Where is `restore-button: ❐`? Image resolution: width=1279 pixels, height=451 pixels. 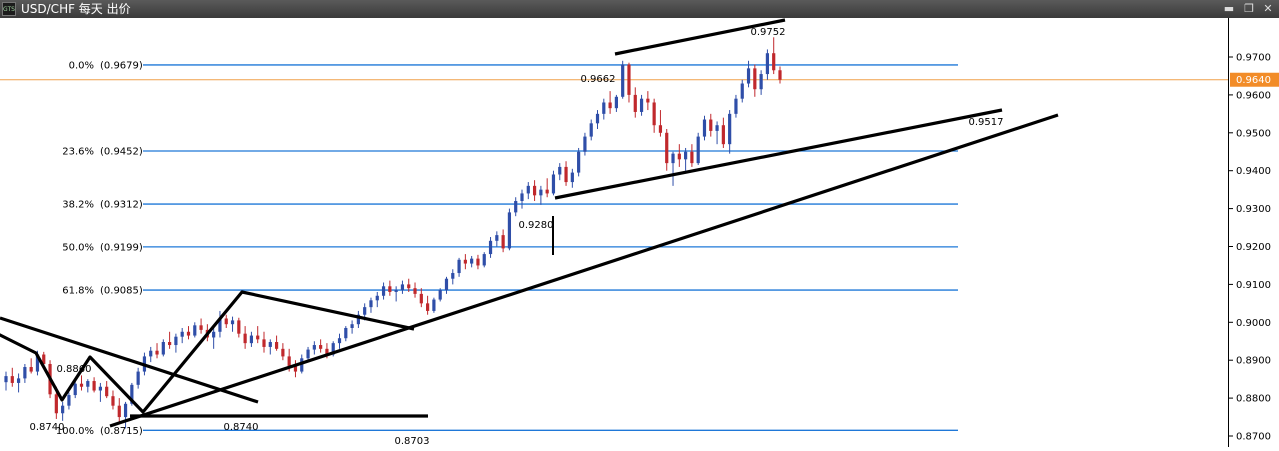
restore-button: ❐ is located at coordinates (1249, 9).